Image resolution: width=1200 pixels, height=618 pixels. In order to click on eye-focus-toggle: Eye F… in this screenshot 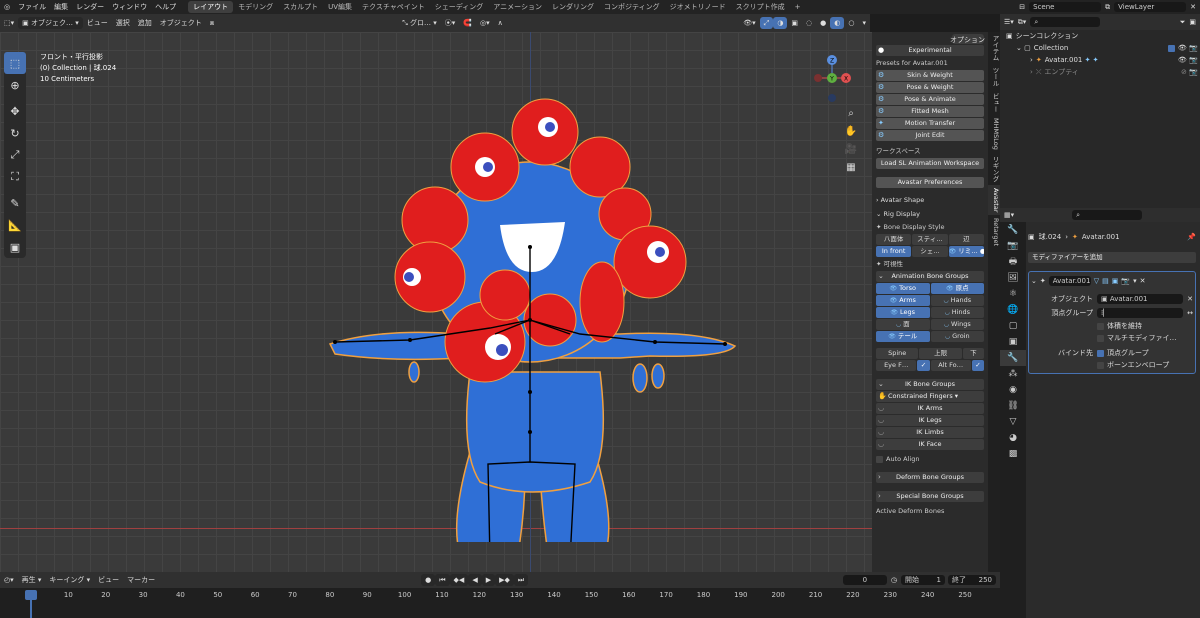, I will do `click(896, 365)`.